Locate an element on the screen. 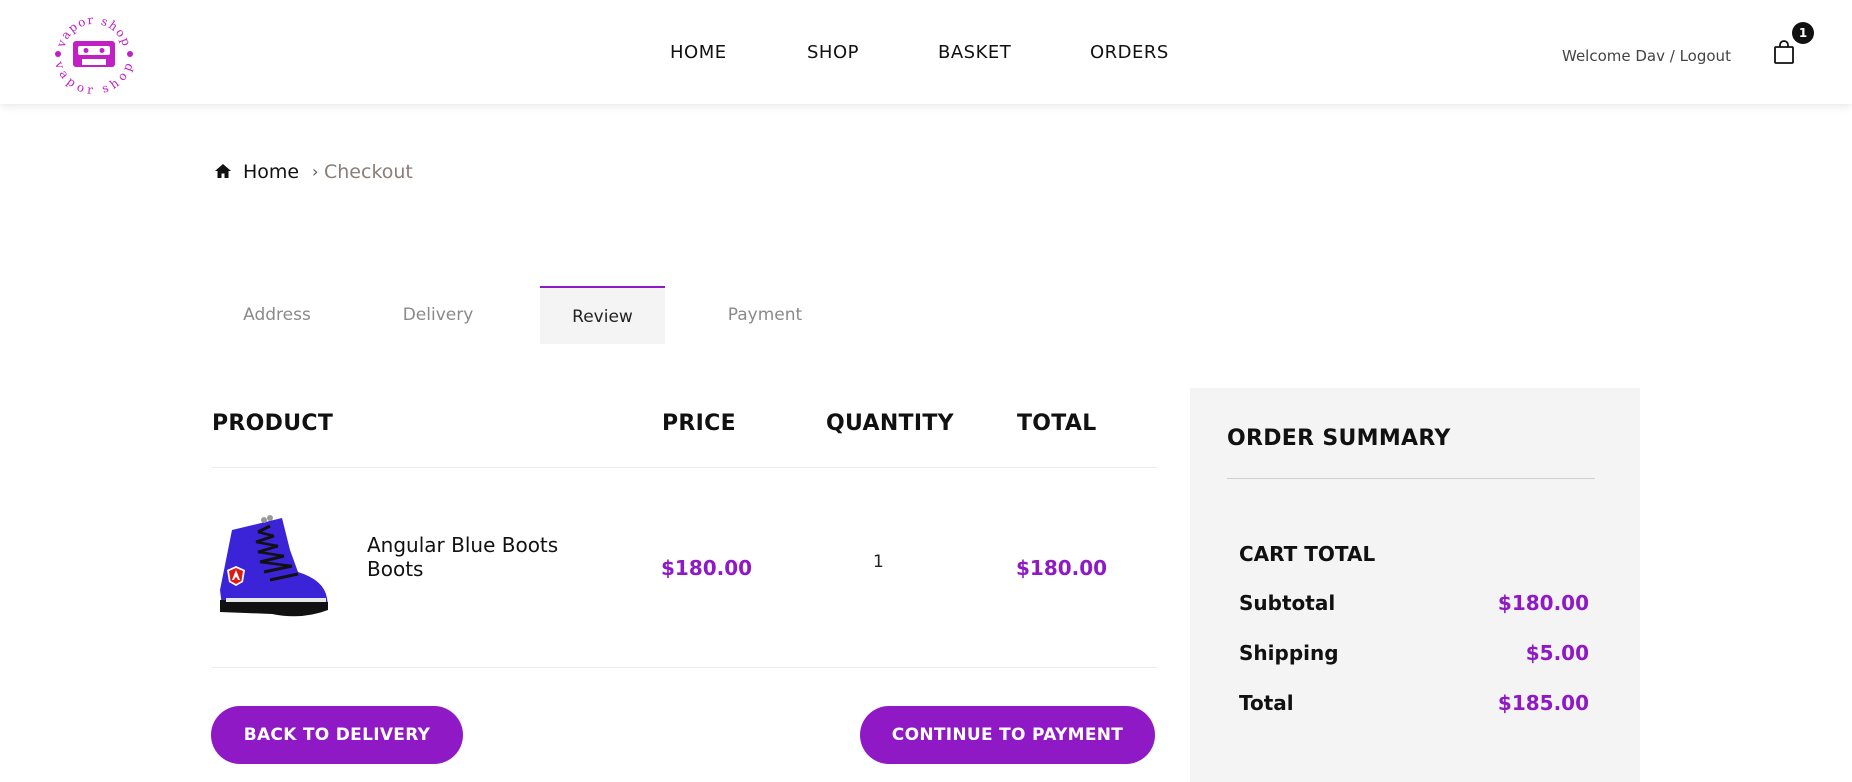 This screenshot has width=1852, height=782. row-total: $180.00 is located at coordinates (1062, 568).